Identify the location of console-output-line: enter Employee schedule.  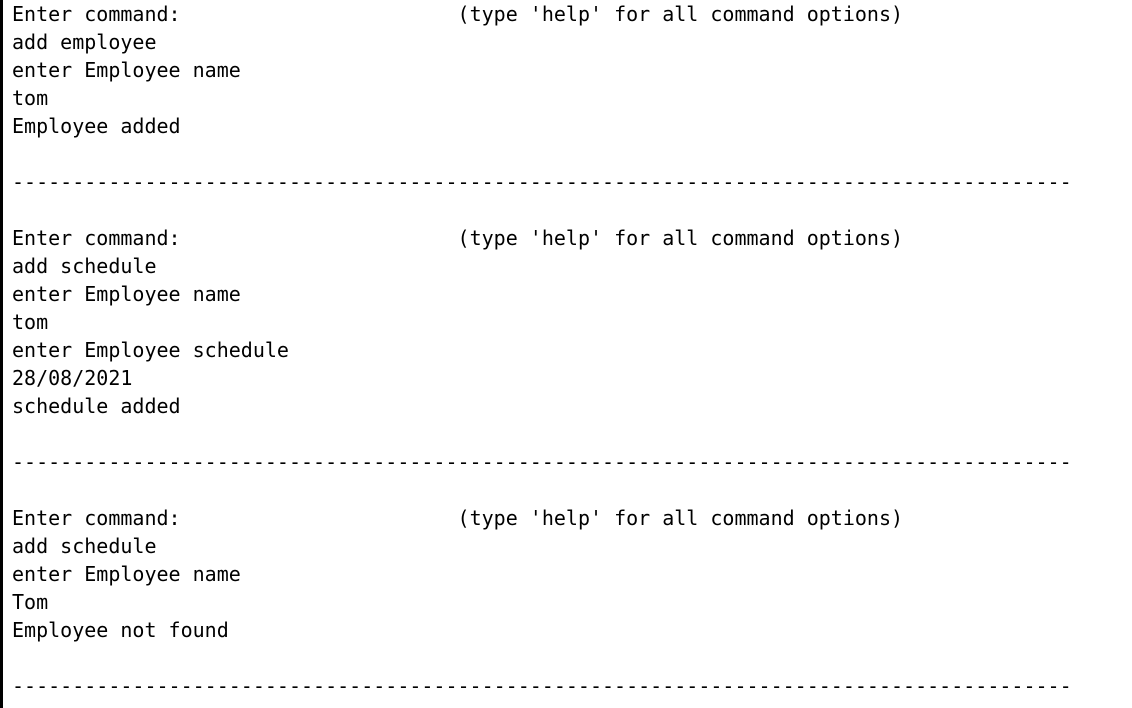
(150, 350).